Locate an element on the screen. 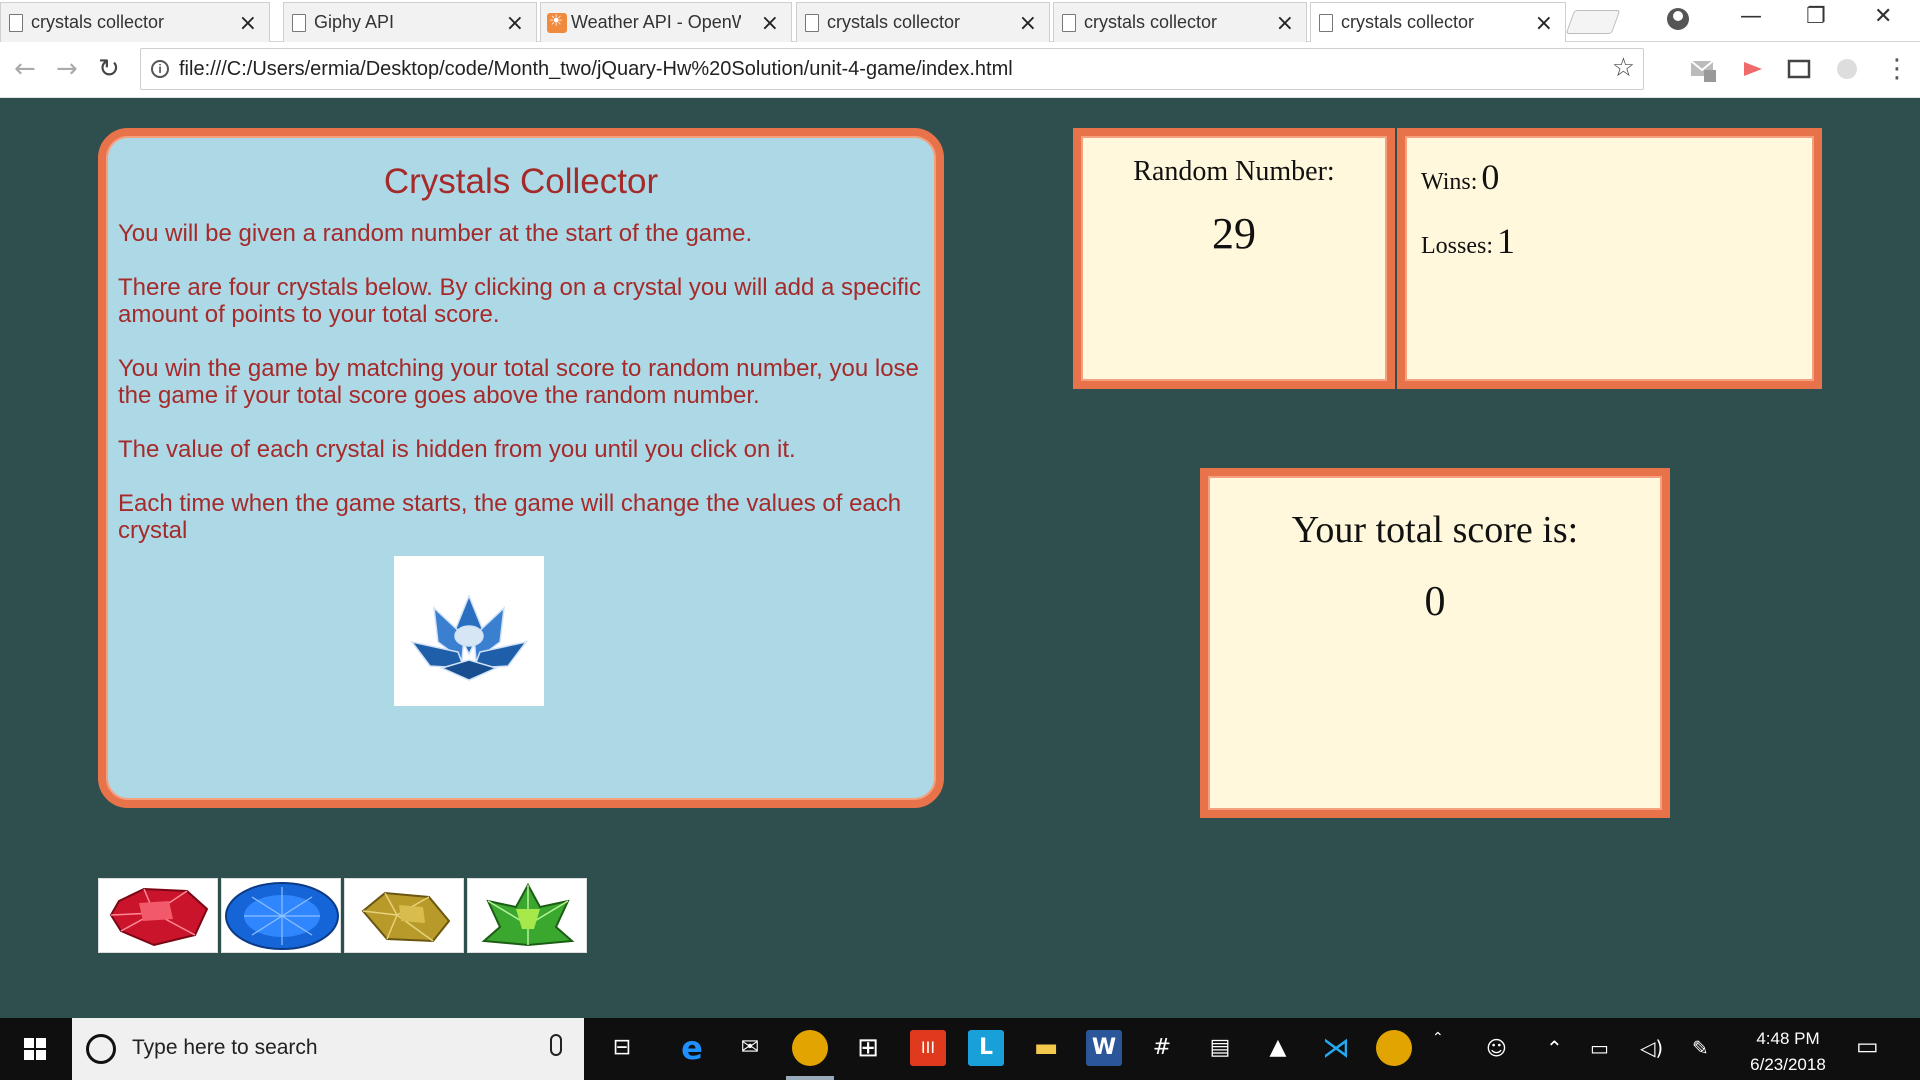 This screenshot has height=1080, width=1920. cast-extension-icon is located at coordinates (1753, 69).